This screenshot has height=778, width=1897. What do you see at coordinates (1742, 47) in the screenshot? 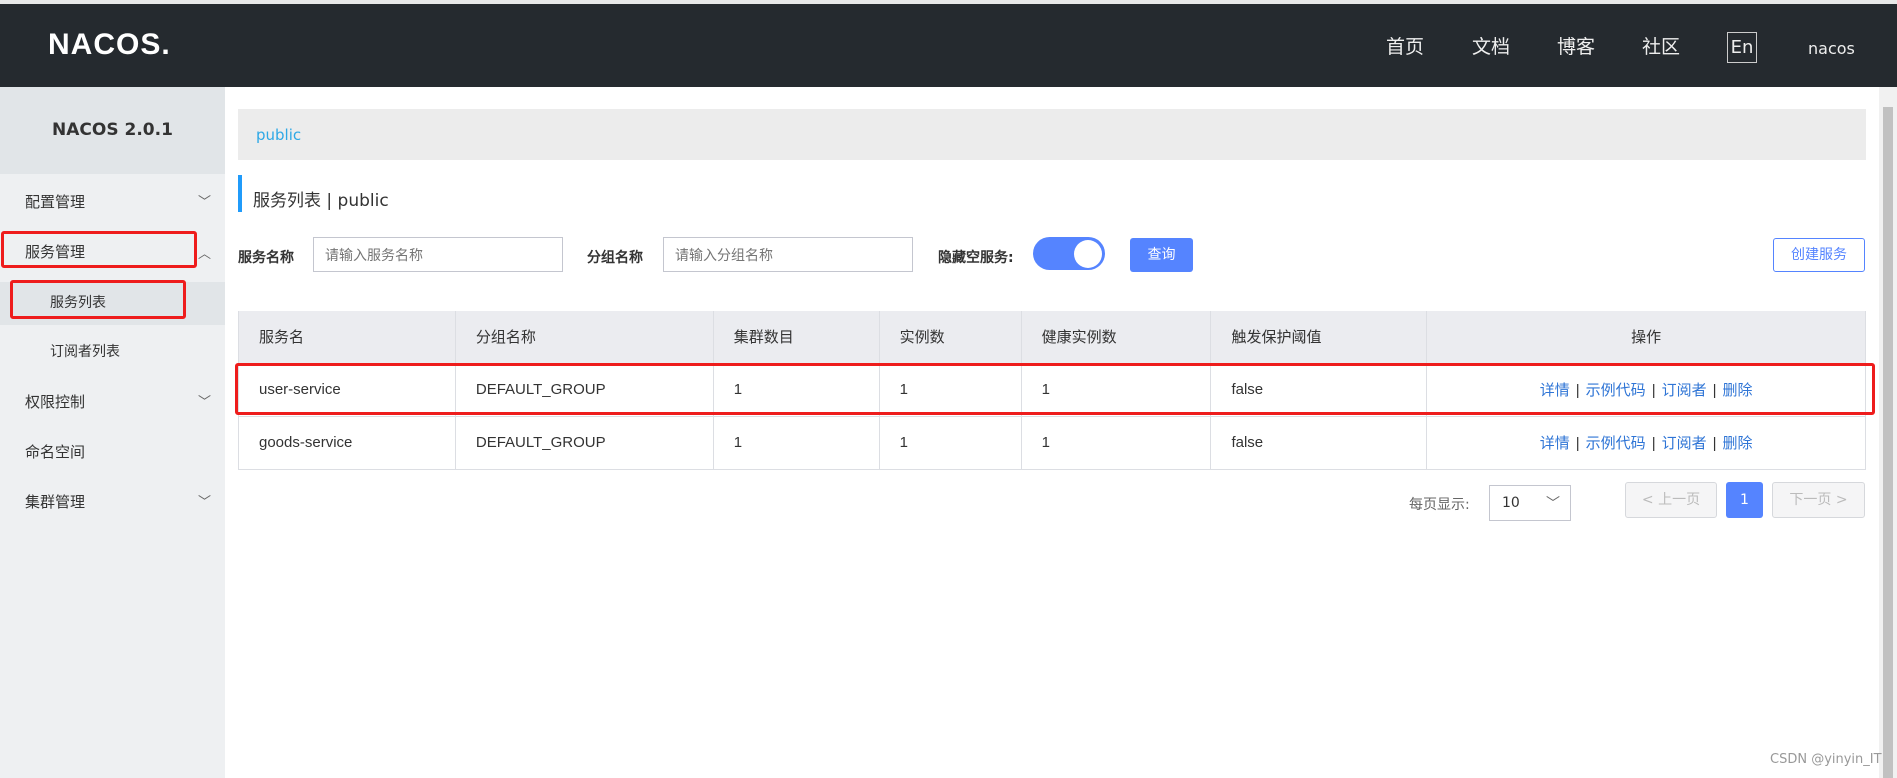
I see `language-switch-button: En` at bounding box center [1742, 47].